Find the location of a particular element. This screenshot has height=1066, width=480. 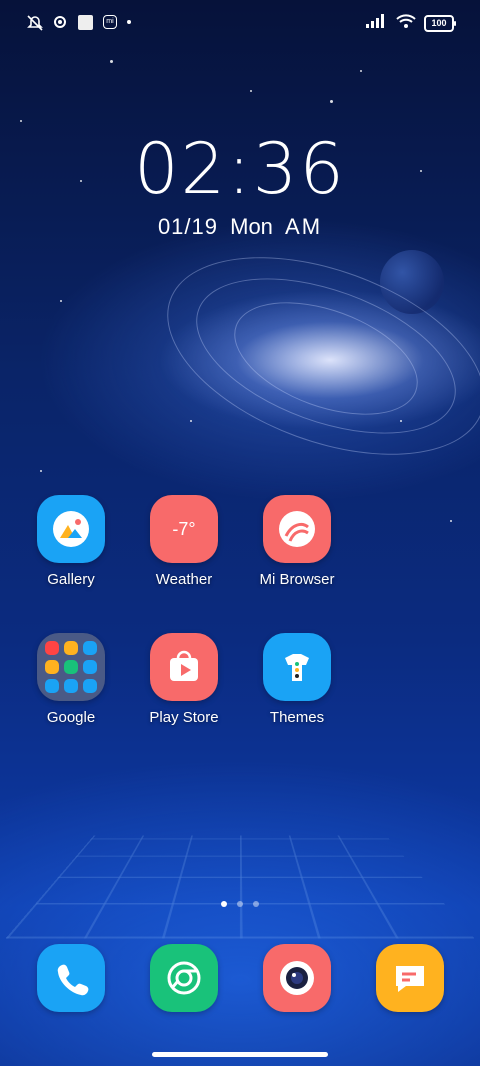

camera-icon is located at coordinates (297, 978).